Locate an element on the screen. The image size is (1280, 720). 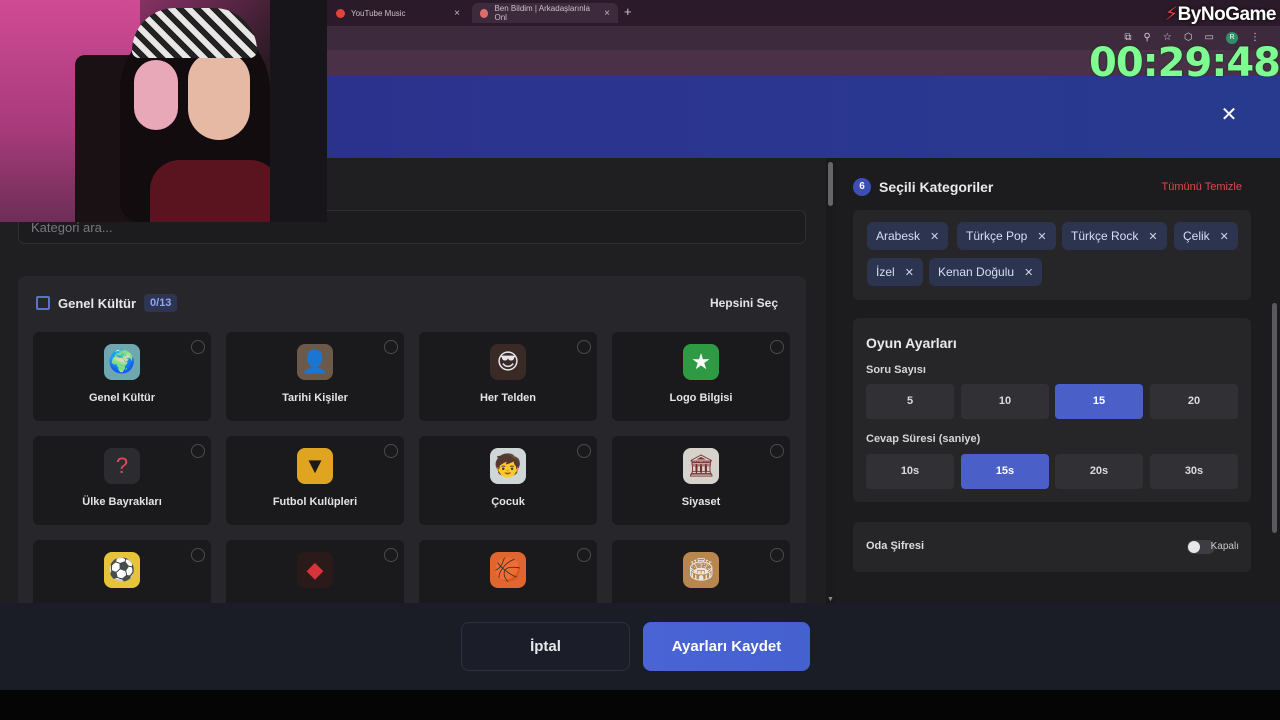
sunglasses-face-icon: 😎 is located at coordinates (508, 362).